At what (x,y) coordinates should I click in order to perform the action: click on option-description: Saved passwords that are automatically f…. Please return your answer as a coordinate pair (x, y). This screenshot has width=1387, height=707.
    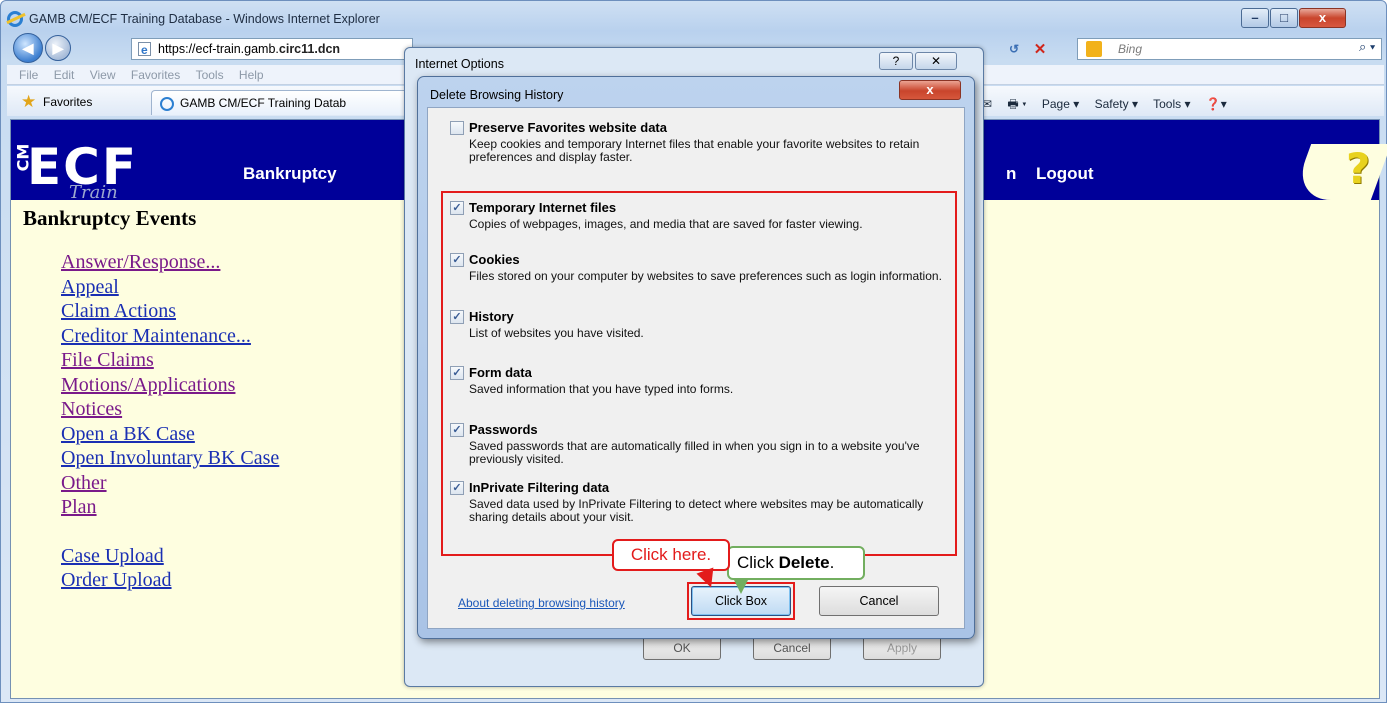
    Looking at the image, I should click on (694, 452).